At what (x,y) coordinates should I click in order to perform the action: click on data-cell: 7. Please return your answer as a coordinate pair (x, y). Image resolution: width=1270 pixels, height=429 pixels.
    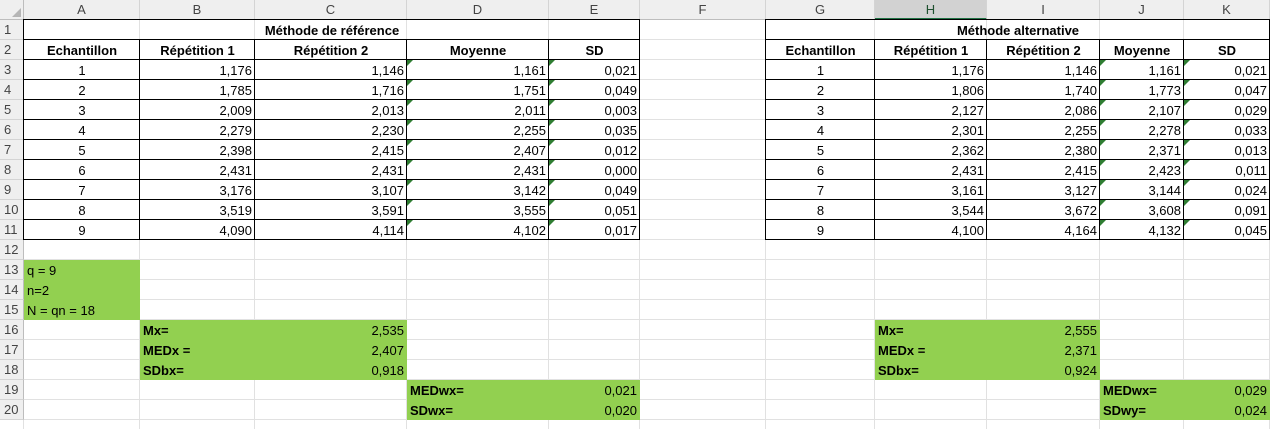
    Looking at the image, I should click on (820, 190).